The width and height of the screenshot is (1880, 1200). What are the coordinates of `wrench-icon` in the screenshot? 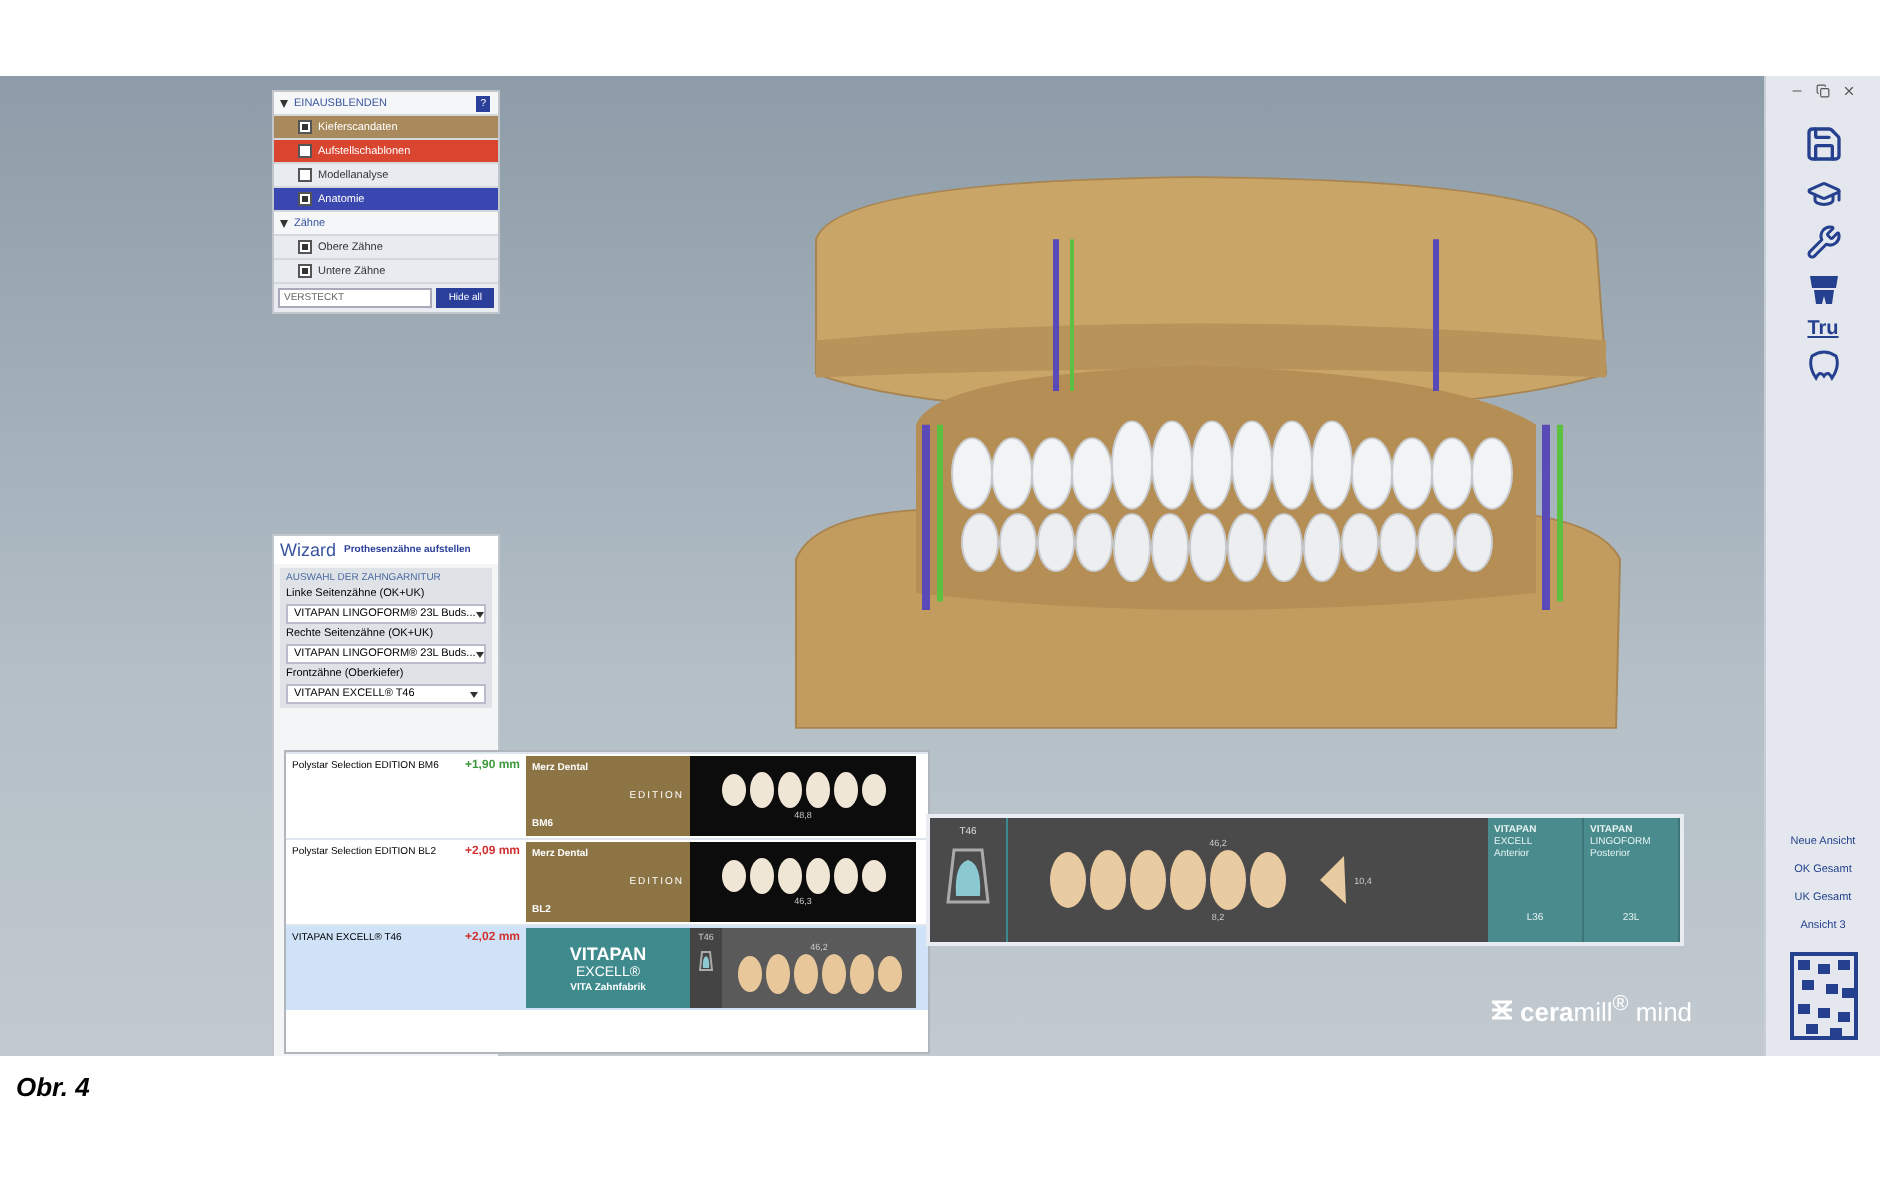 It's located at (1823, 242).